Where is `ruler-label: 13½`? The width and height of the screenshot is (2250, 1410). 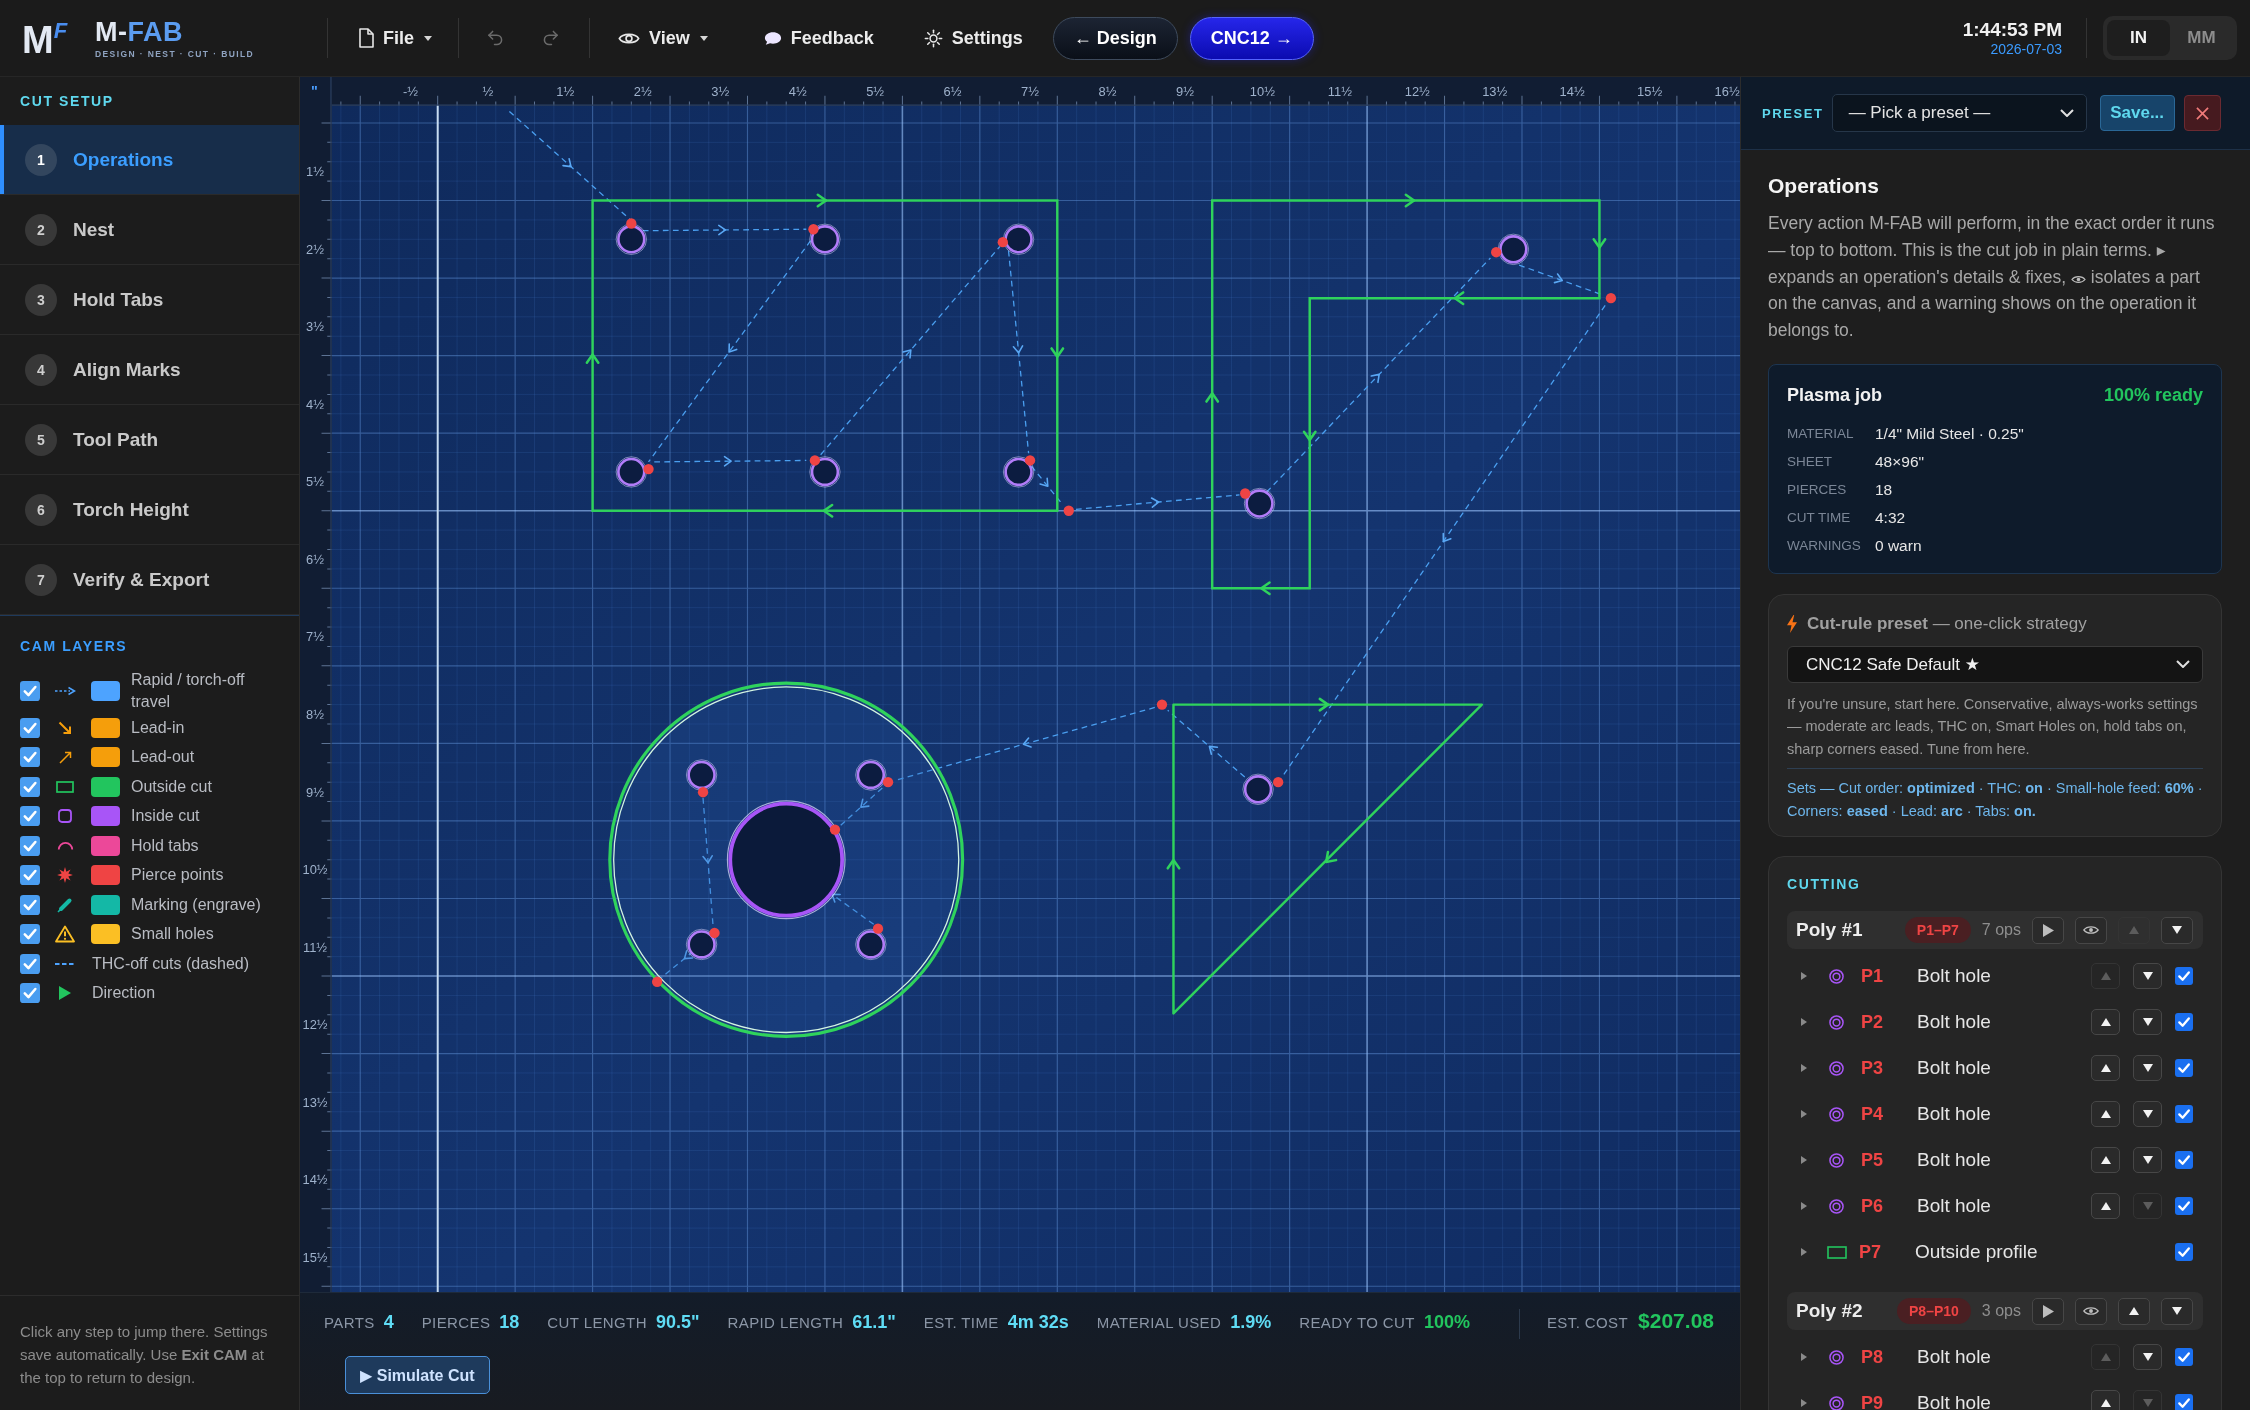 ruler-label: 13½ is located at coordinates (1495, 91).